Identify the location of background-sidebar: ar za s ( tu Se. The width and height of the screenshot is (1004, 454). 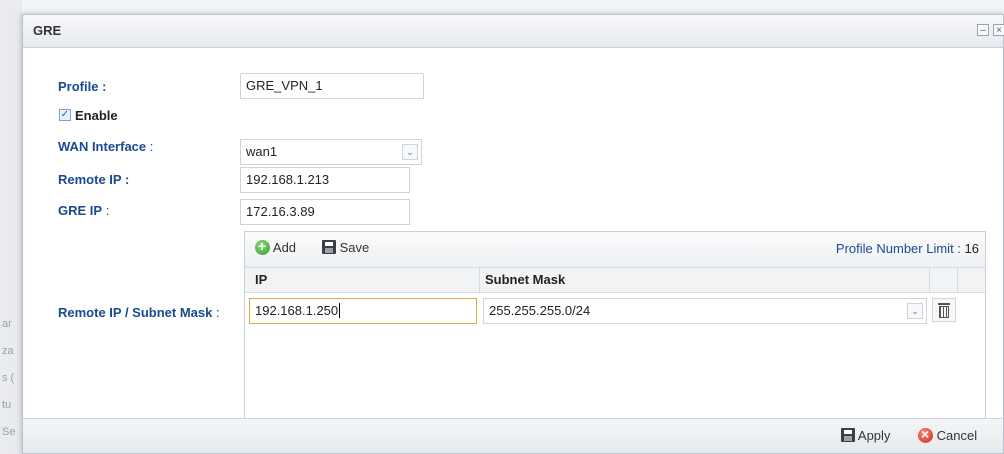
(11, 227).